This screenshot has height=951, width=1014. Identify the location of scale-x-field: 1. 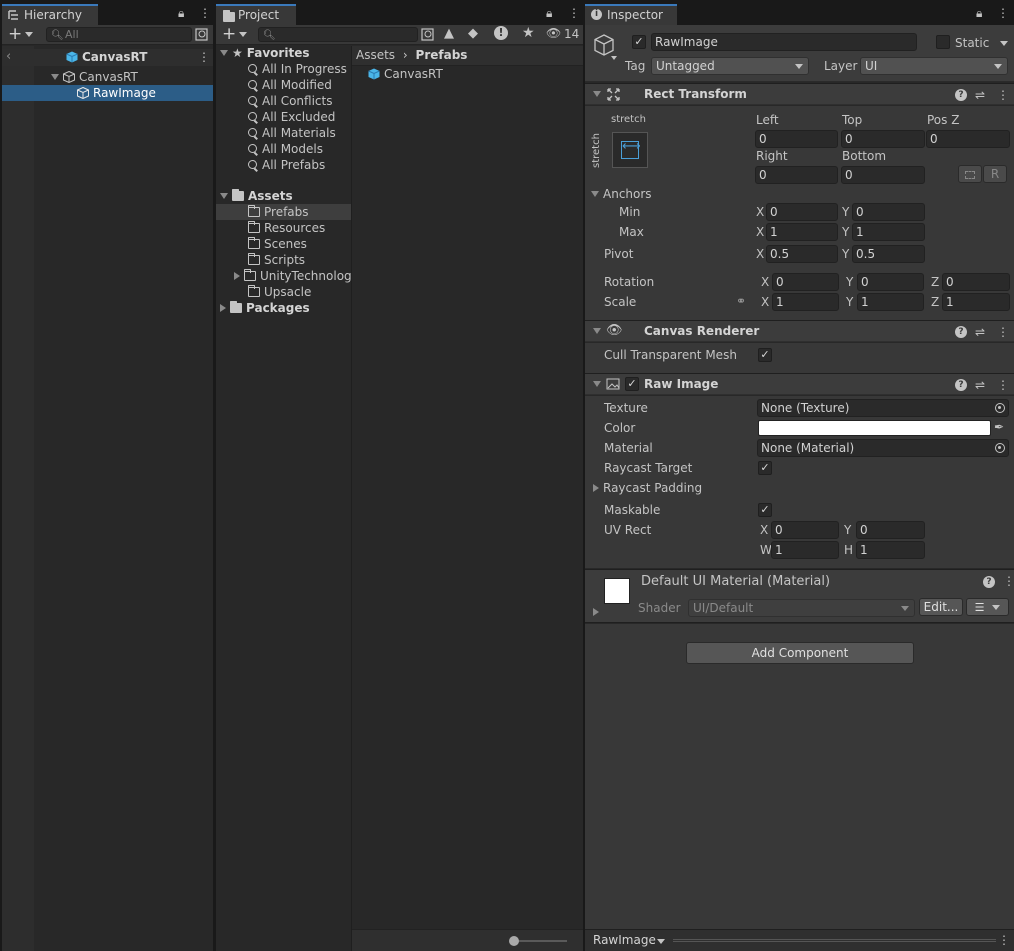
(805, 302).